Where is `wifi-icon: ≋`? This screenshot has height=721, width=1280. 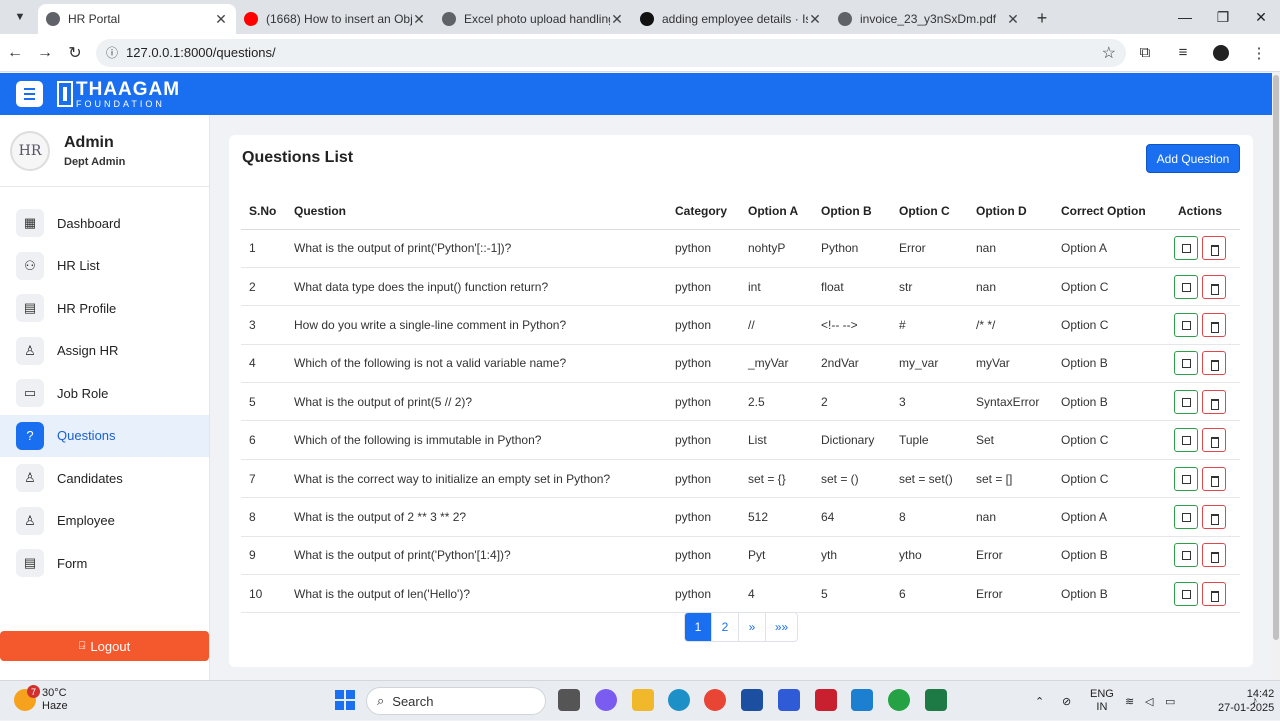
wifi-icon: ≋ is located at coordinates (1129, 701).